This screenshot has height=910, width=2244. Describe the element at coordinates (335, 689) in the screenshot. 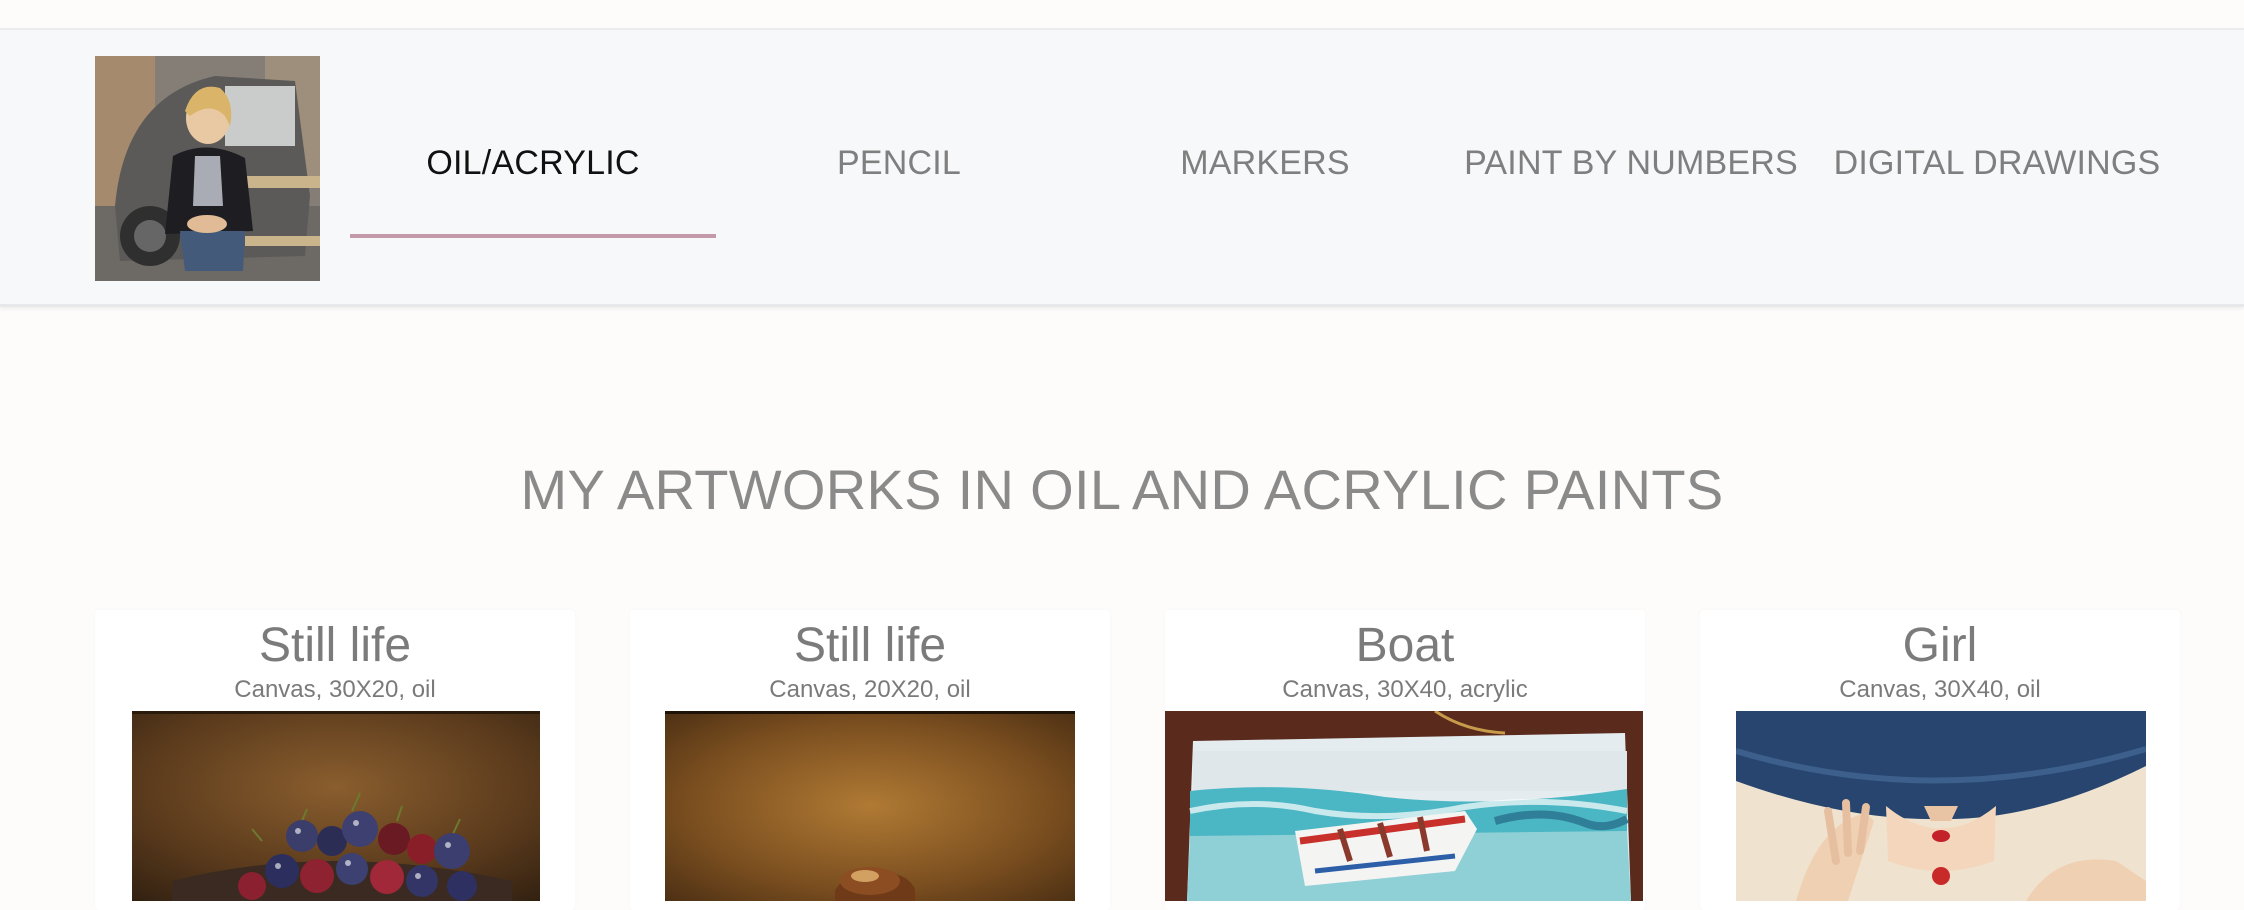

I see `artwork-details: Canvas, 30X20, oil` at that location.